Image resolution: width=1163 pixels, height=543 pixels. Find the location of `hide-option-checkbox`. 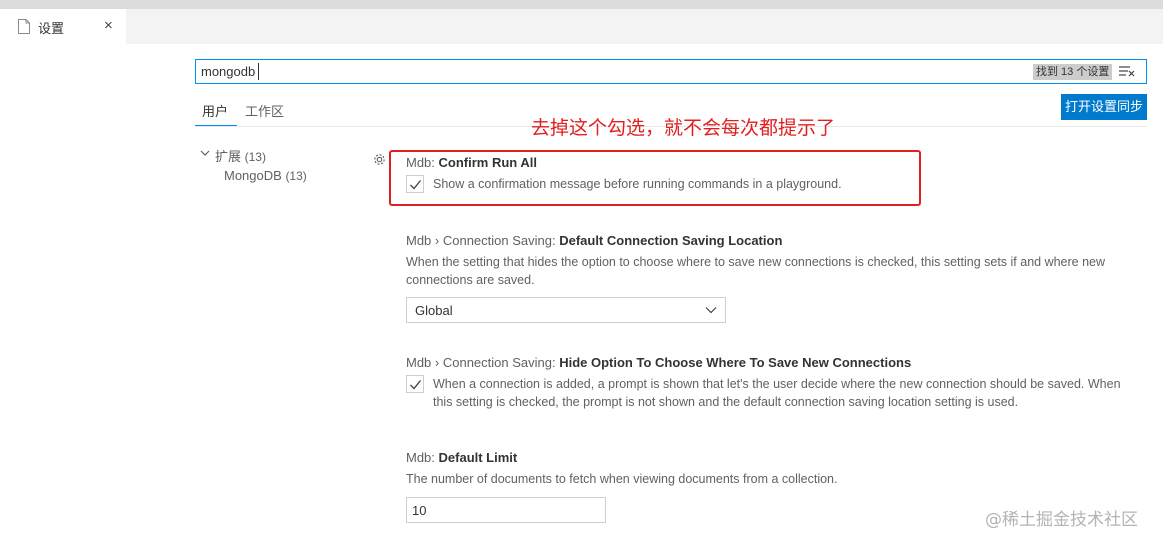

hide-option-checkbox is located at coordinates (415, 384).